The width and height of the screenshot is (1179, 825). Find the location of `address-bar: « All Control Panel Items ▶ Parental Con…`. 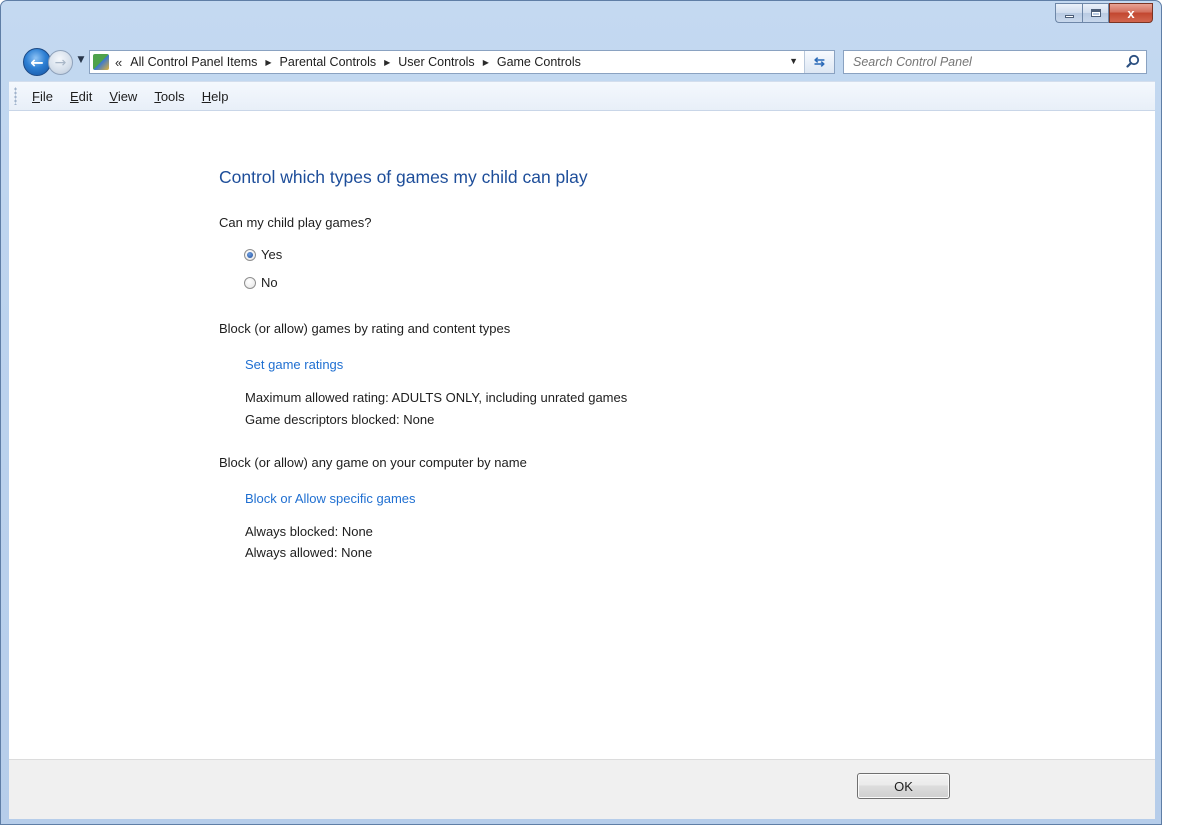

address-bar: « All Control Panel Items ▶ Parental Con… is located at coordinates (462, 62).